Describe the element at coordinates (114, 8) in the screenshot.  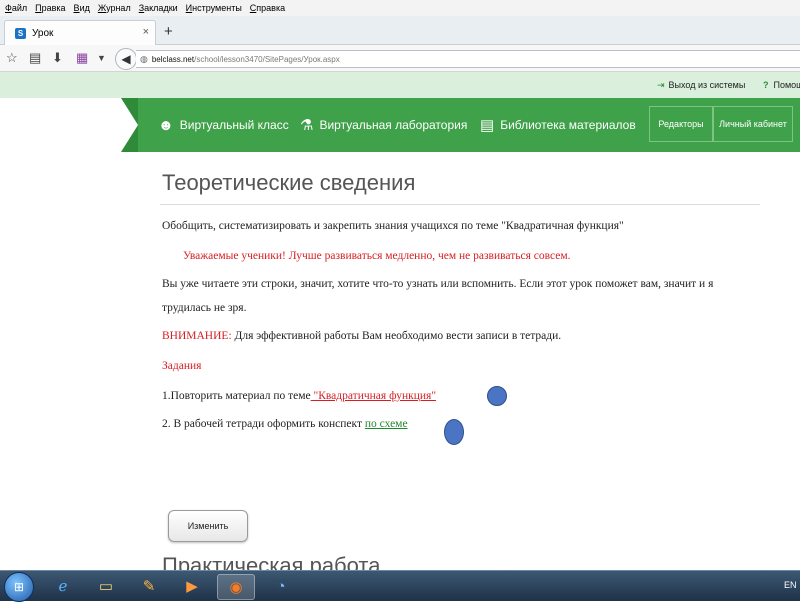
I see `menu-history: Журнал` at that location.